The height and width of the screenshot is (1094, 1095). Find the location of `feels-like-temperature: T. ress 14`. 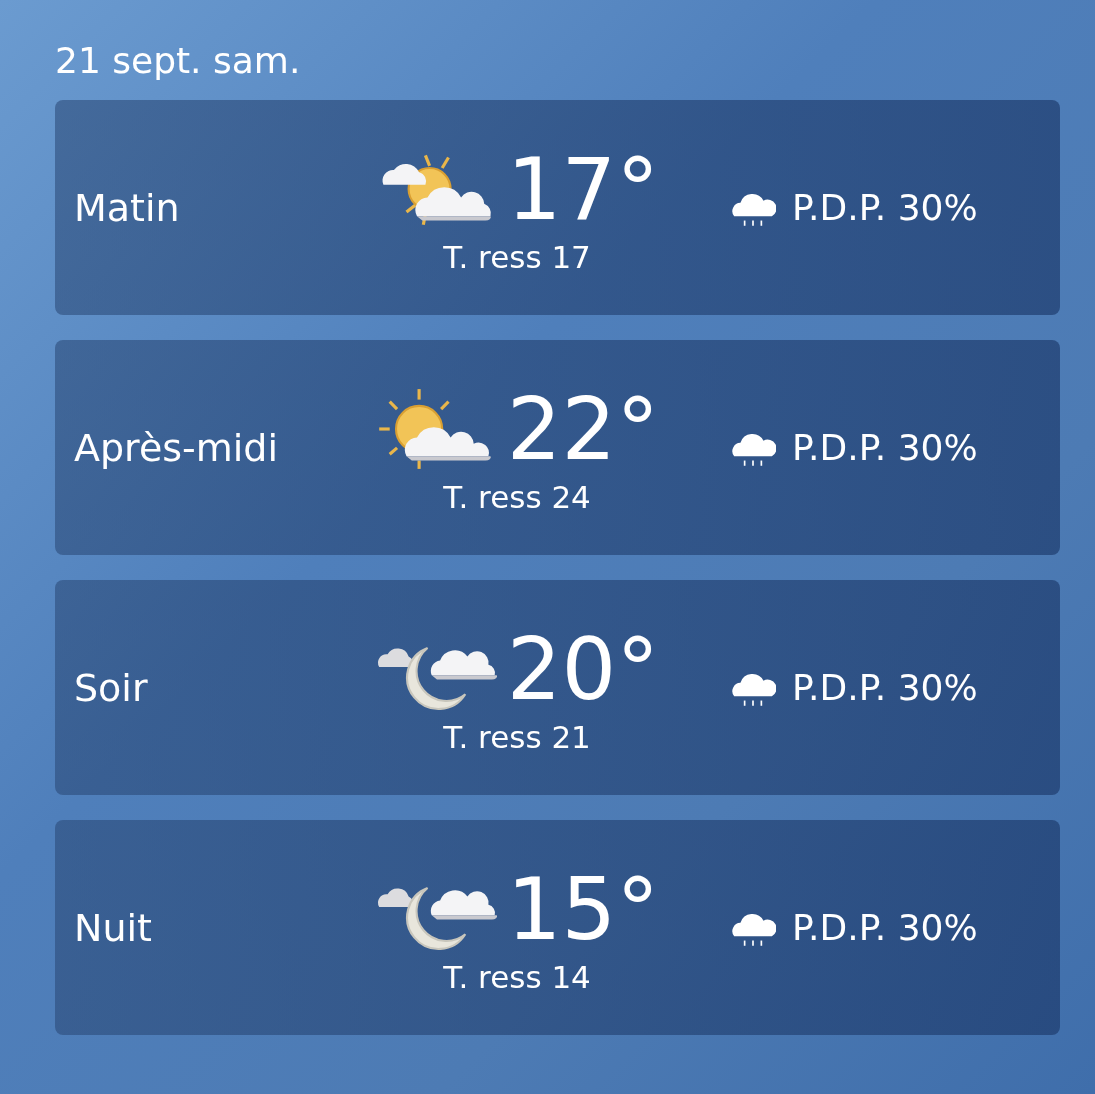

feels-like-temperature: T. ress 14 is located at coordinates (517, 976).